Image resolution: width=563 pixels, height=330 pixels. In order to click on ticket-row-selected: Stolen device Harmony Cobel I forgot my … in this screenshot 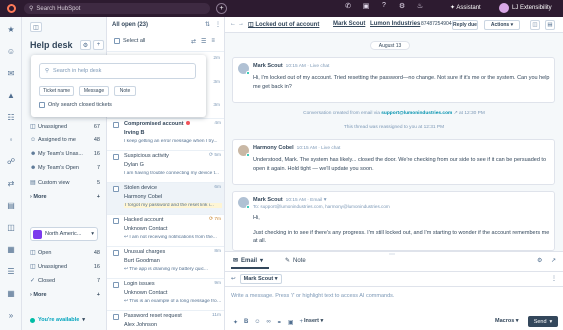, I will do `click(165, 198)`.